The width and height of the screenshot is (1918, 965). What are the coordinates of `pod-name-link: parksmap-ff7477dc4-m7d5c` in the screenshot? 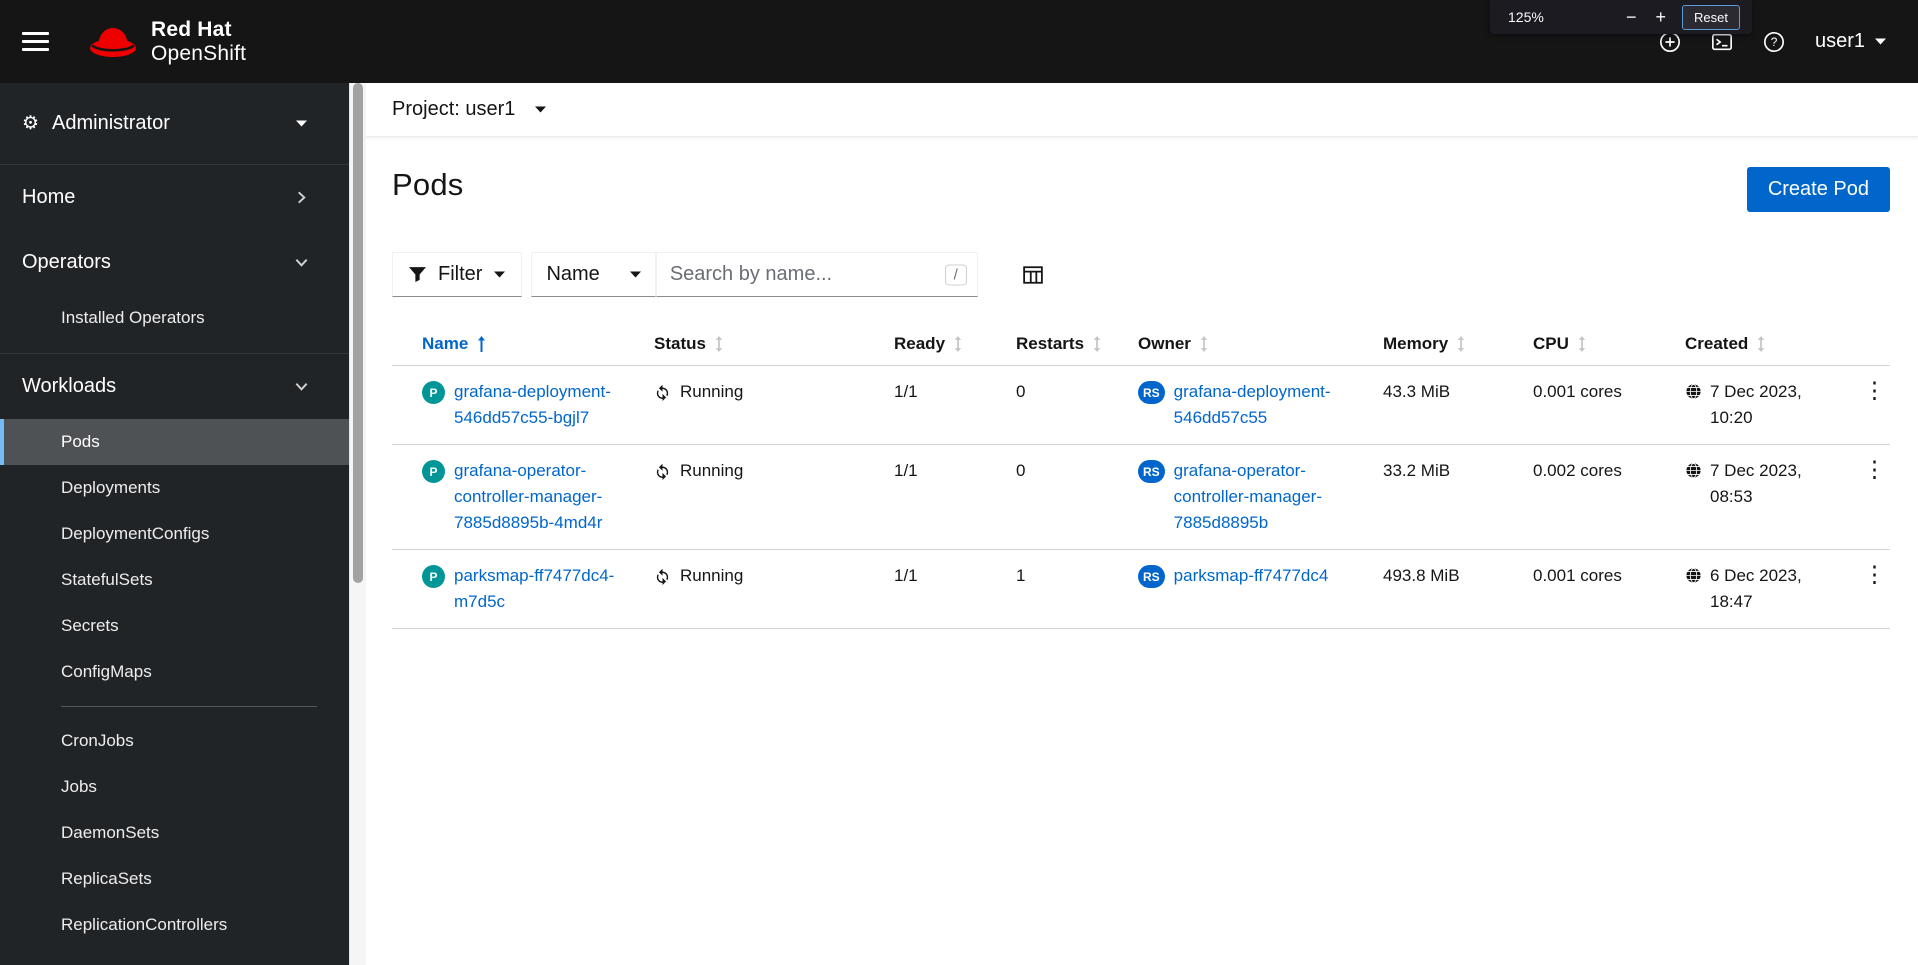 It's located at (542, 589).